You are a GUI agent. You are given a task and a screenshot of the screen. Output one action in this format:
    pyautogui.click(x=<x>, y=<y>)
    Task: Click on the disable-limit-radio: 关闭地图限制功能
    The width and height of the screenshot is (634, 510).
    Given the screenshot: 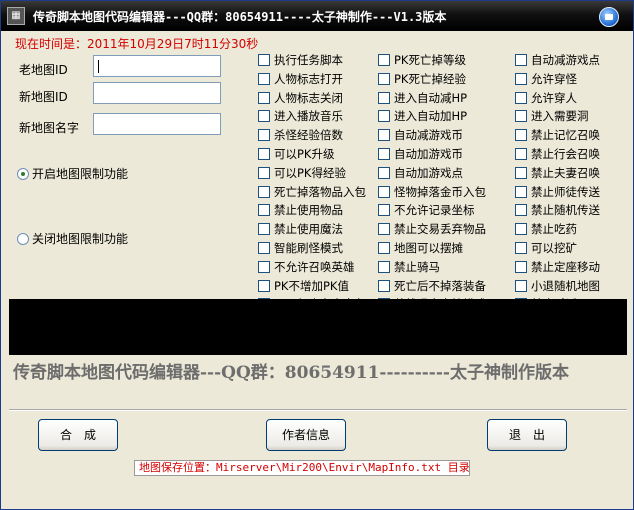 What is the action you would take?
    pyautogui.click(x=72, y=238)
    